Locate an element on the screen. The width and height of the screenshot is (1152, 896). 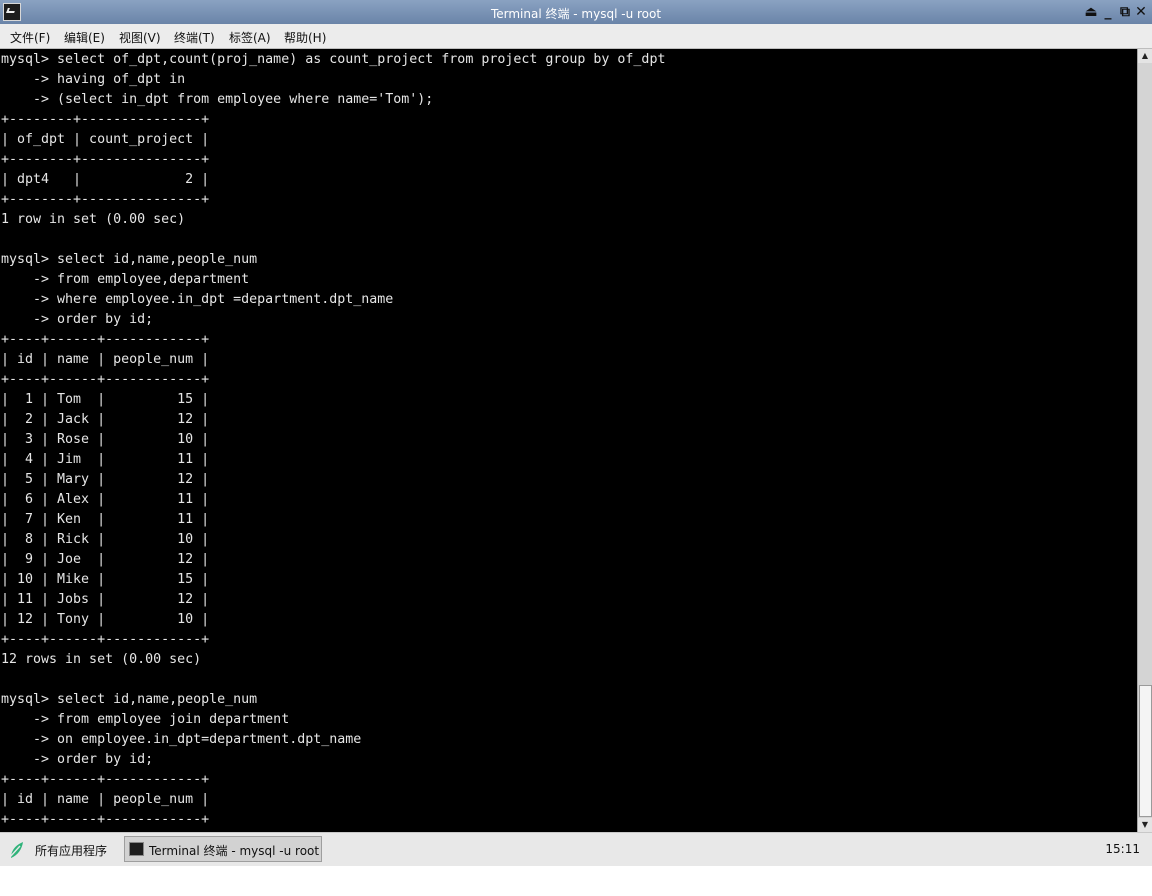
terminal-line: | 6 | Alex | 11 | is located at coordinates (105, 499).